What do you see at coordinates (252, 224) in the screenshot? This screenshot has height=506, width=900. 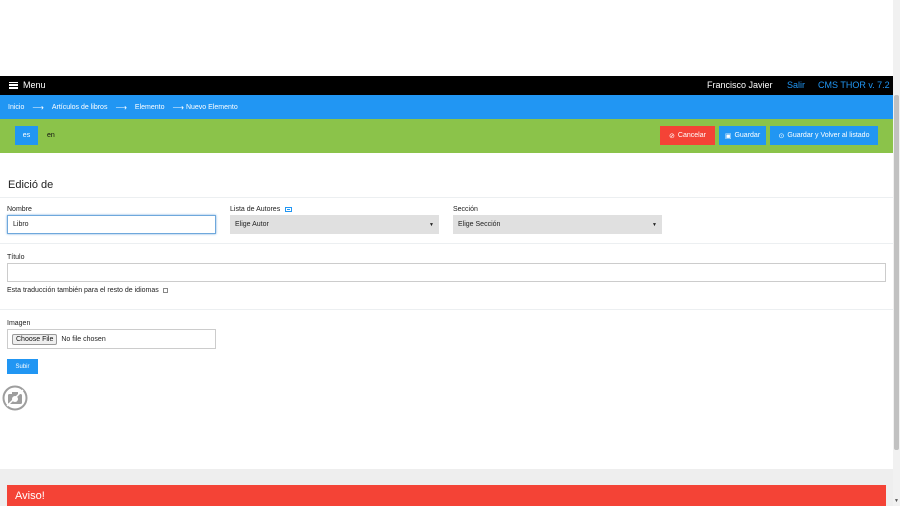 I see `autor-select-value: Elige Autor` at bounding box center [252, 224].